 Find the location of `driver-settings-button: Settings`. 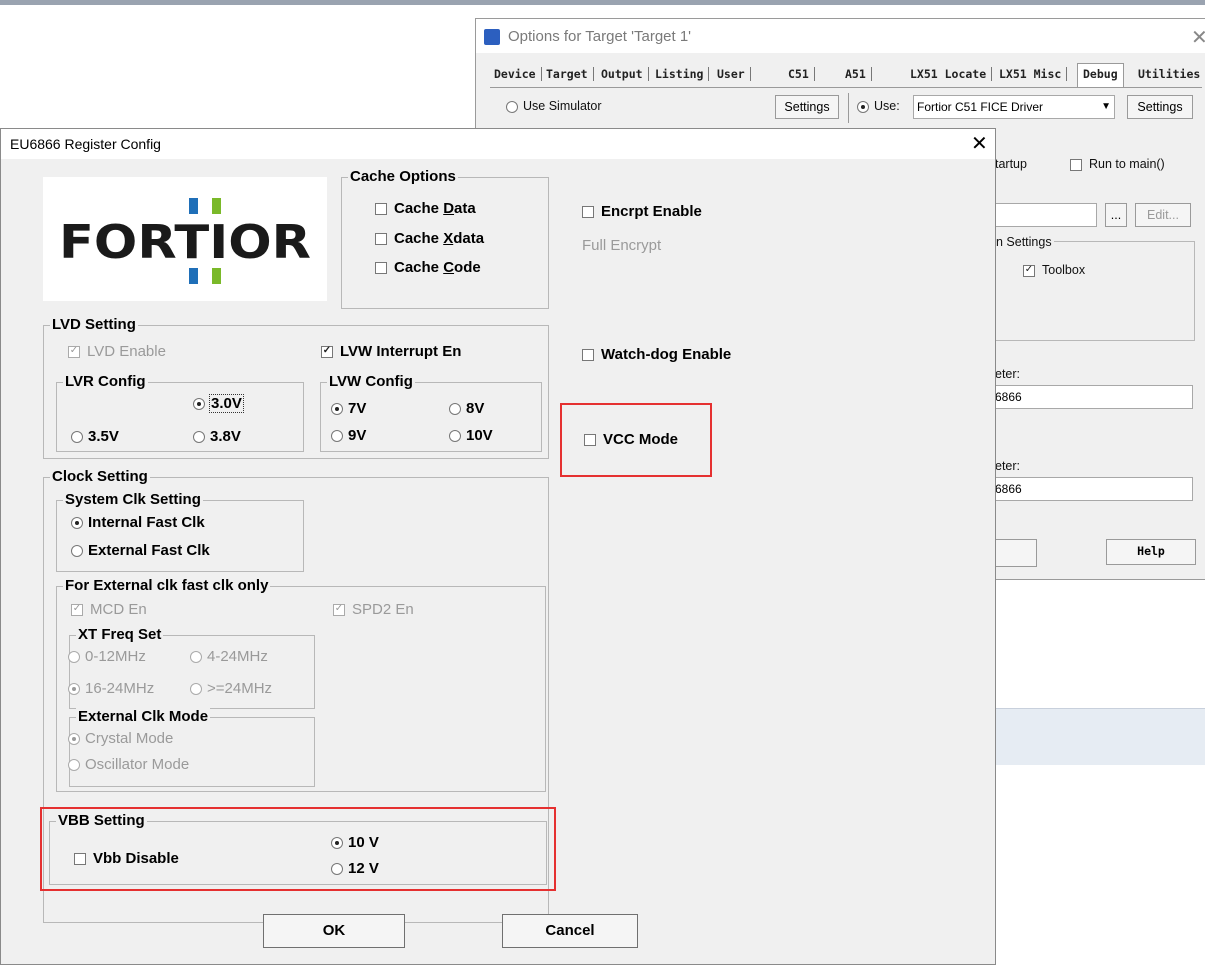

driver-settings-button: Settings is located at coordinates (1160, 107).